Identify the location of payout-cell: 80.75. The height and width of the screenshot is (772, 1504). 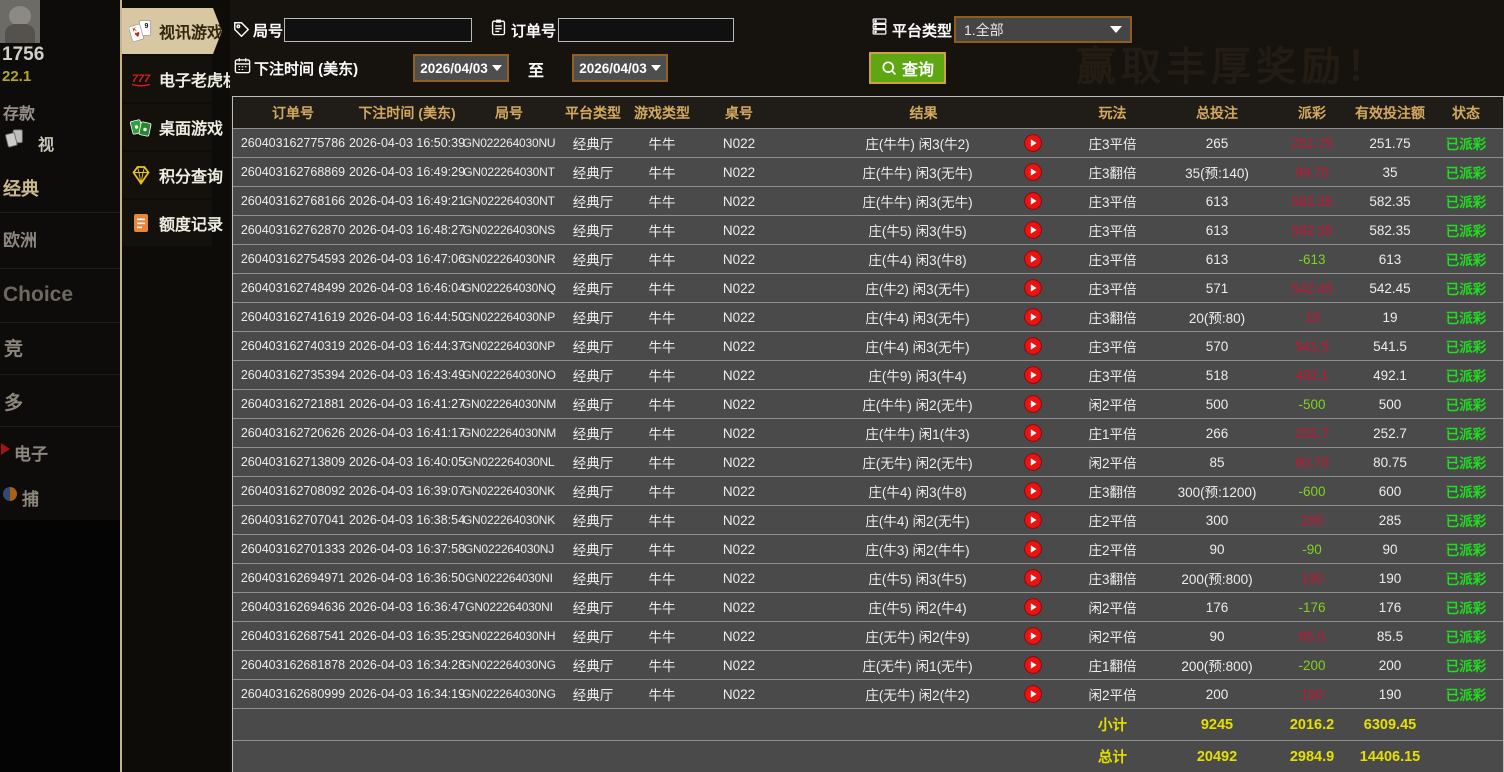
(1312, 462).